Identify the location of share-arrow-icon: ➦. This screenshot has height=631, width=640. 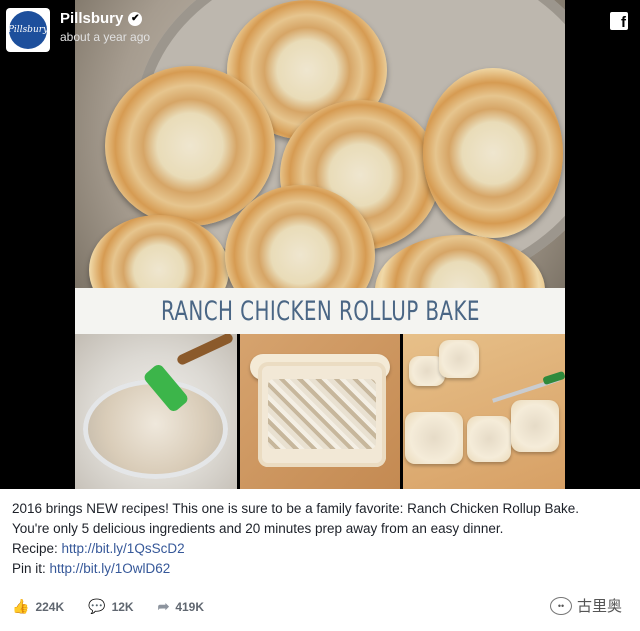
(163, 606).